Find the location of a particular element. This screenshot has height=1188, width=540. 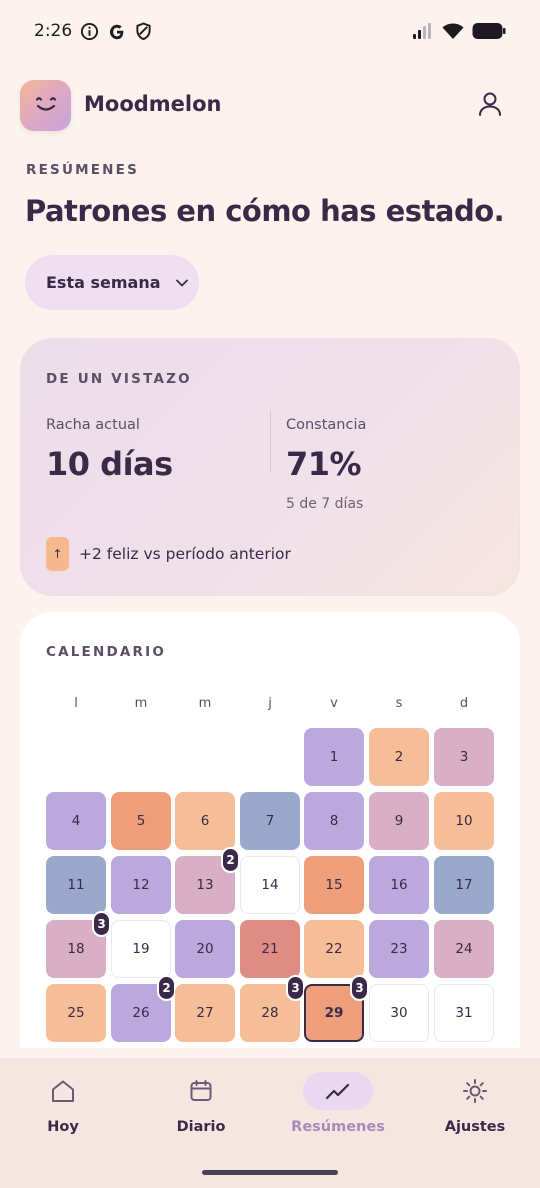

bottom-navigation: Hoy Diario Resúmenes Ajustes is located at coordinates (270, 1123).